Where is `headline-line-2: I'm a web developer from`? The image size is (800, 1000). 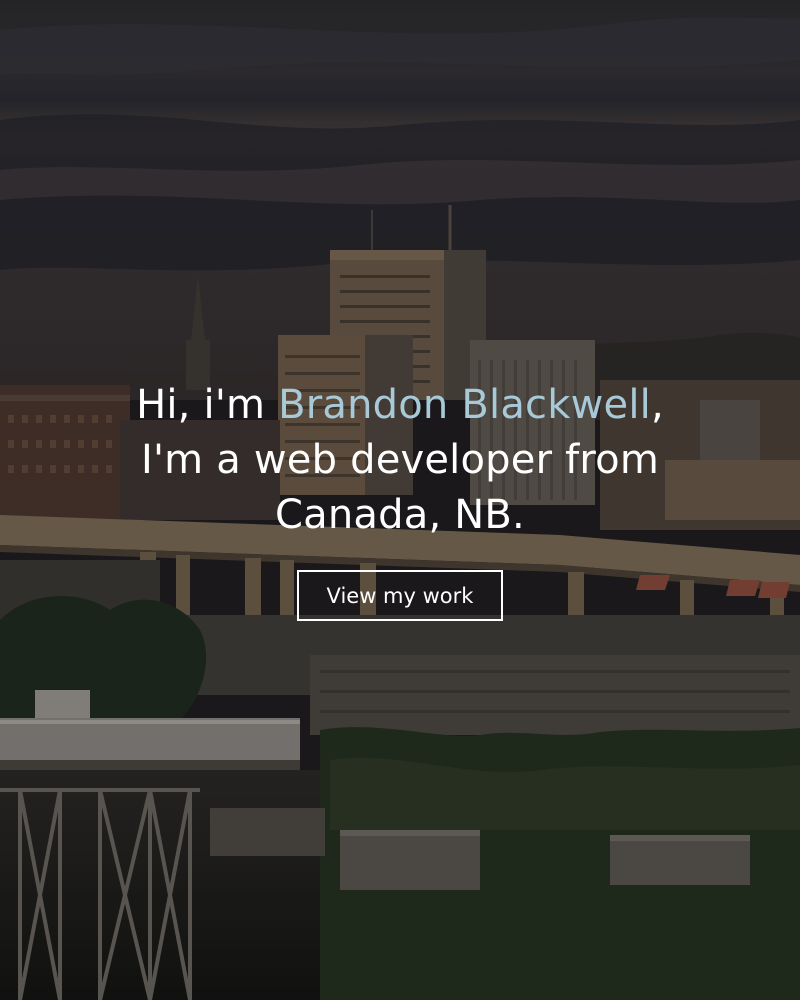
headline-line-2: I'm a web developer from is located at coordinates (400, 460).